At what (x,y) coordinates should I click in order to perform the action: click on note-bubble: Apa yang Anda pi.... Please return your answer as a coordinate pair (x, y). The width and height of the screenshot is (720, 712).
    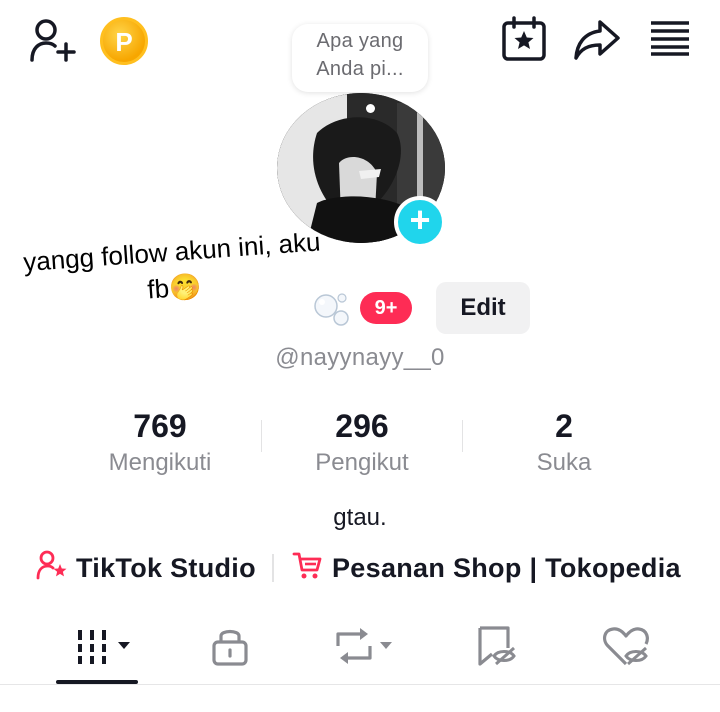
    Looking at the image, I should click on (360, 58).